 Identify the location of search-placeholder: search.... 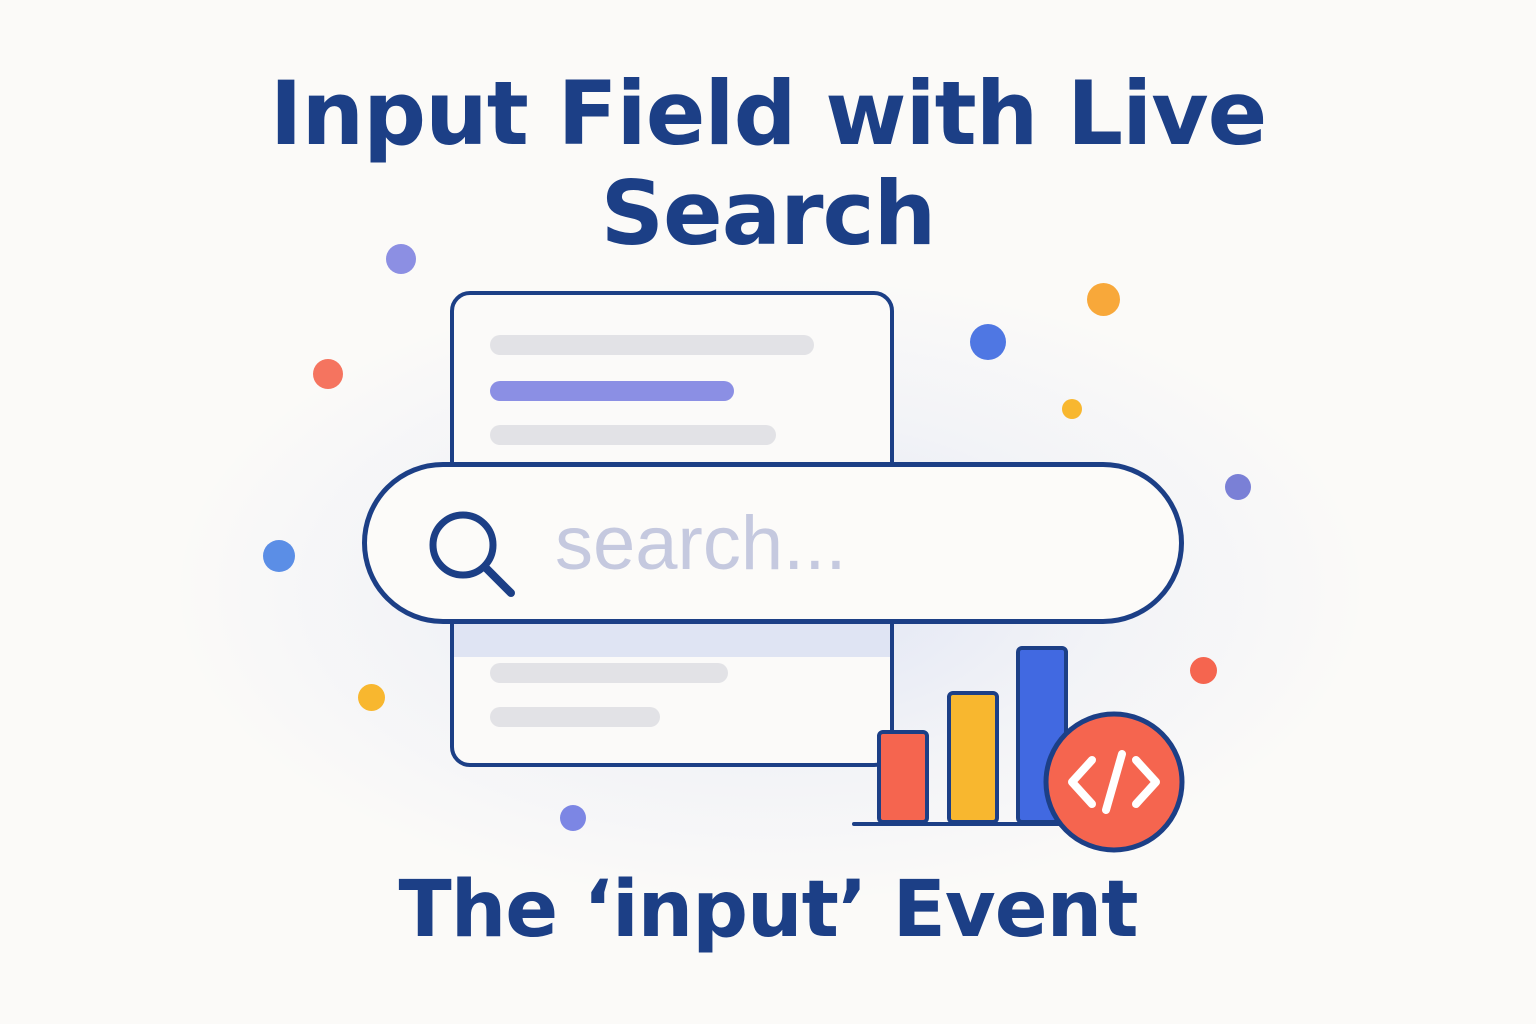
(701, 543).